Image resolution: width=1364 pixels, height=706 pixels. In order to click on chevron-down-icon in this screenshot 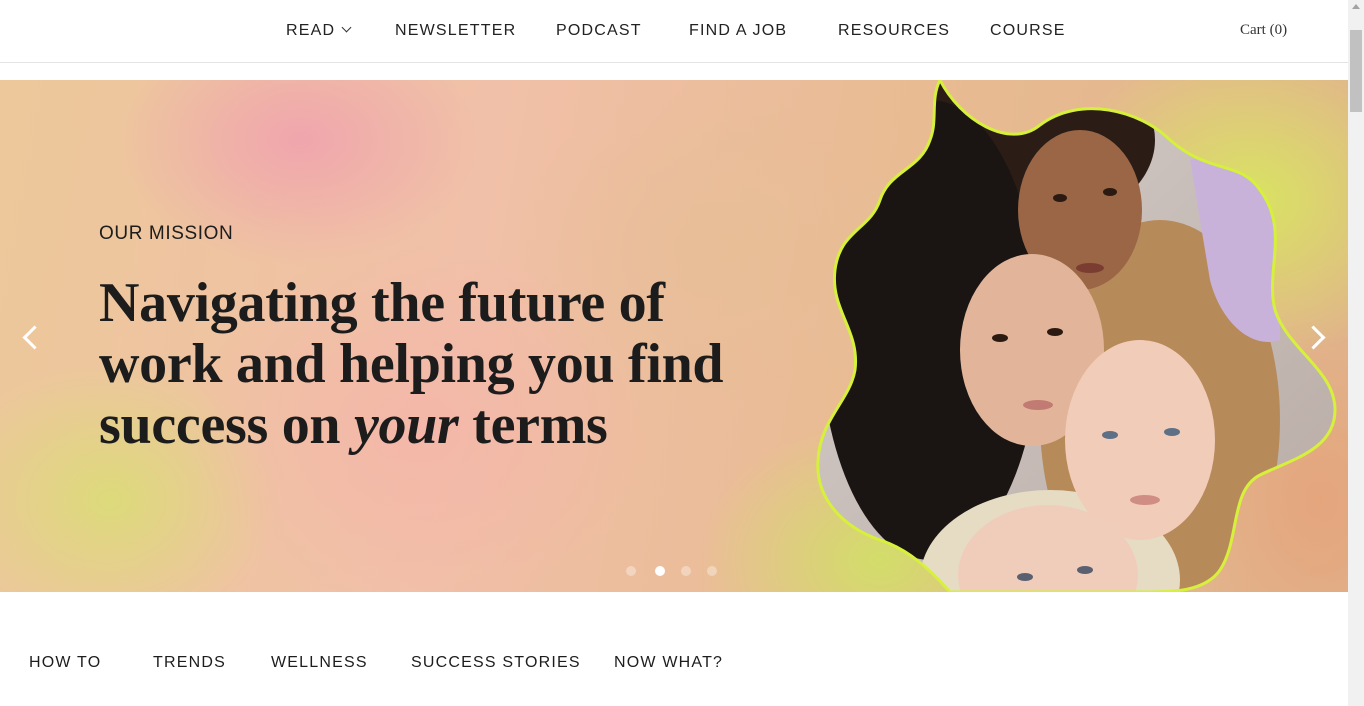, I will do `click(346, 27)`.